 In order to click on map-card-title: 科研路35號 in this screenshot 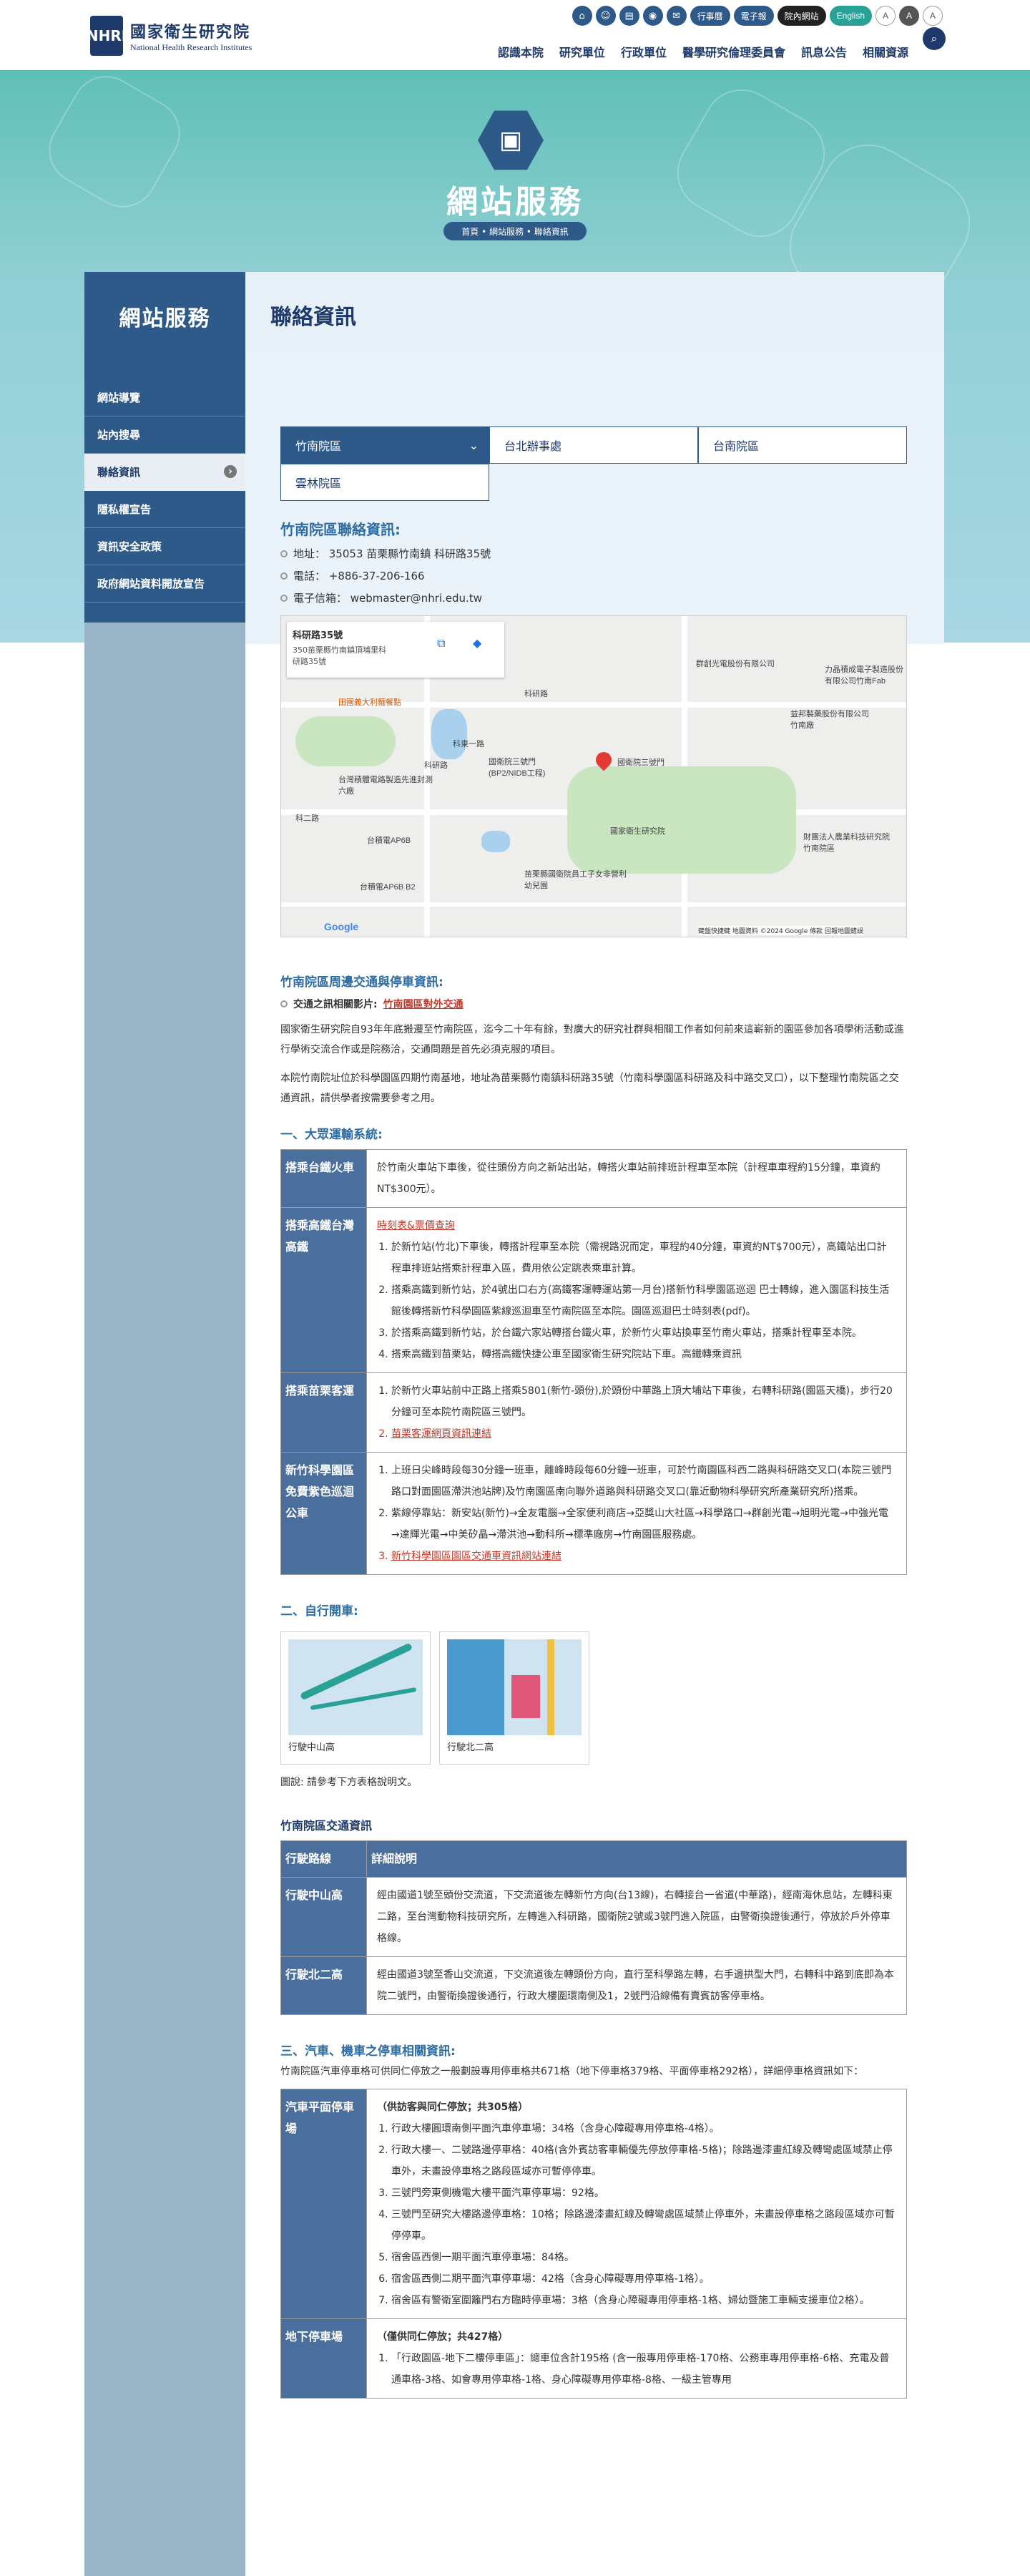, I will do `click(318, 635)`.